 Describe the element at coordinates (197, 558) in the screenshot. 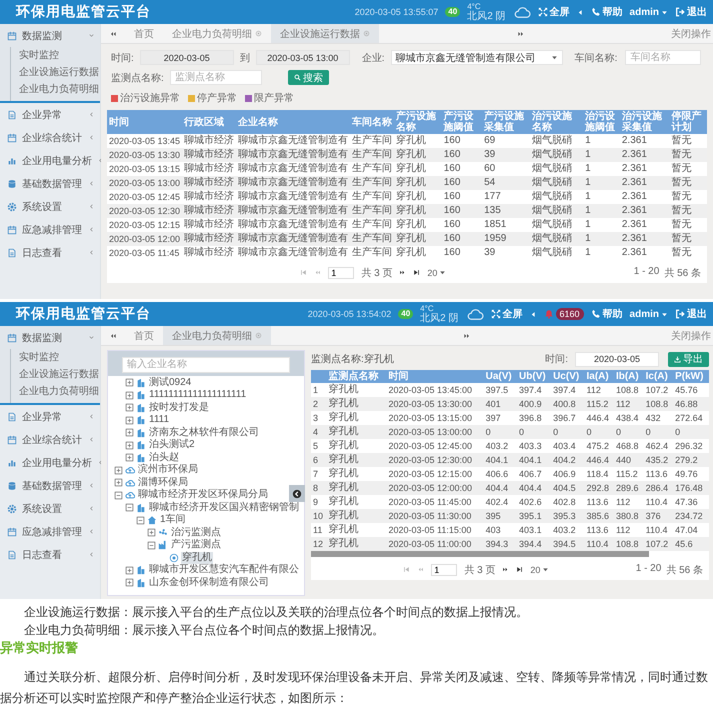

I see `tree-item: 穿孔机` at that location.